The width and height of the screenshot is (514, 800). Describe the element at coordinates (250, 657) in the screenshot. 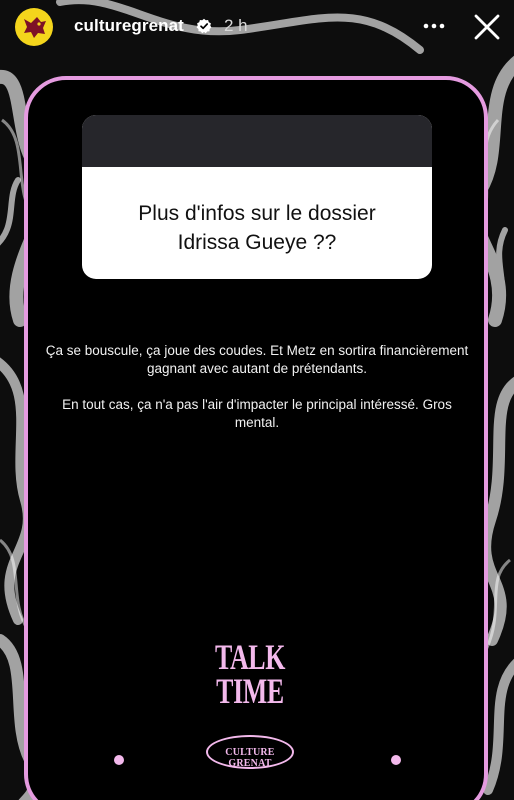

I see `logo-line: TALK` at that location.